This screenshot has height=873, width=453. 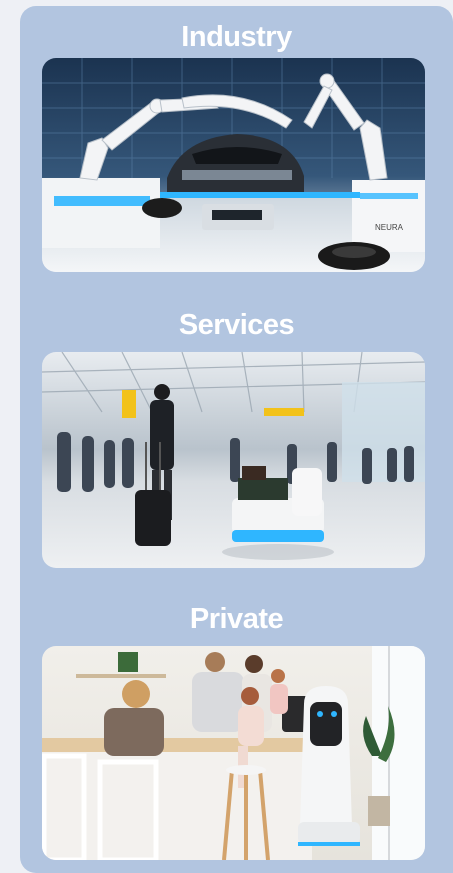 What do you see at coordinates (389, 227) in the screenshot?
I see `brand-text: NEURA` at bounding box center [389, 227].